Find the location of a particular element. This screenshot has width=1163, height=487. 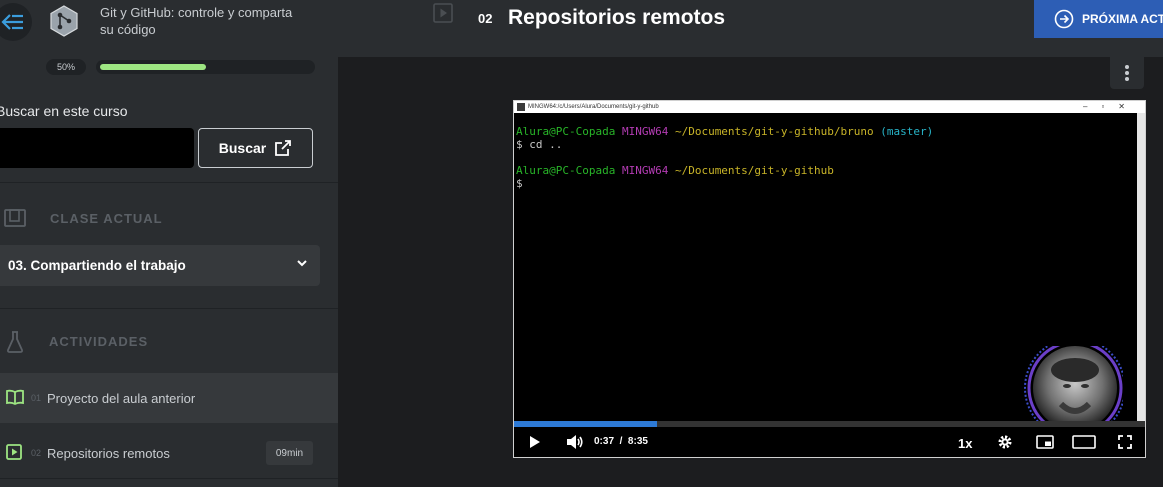

activity-label: Proyecto del aula anterior is located at coordinates (121, 398).